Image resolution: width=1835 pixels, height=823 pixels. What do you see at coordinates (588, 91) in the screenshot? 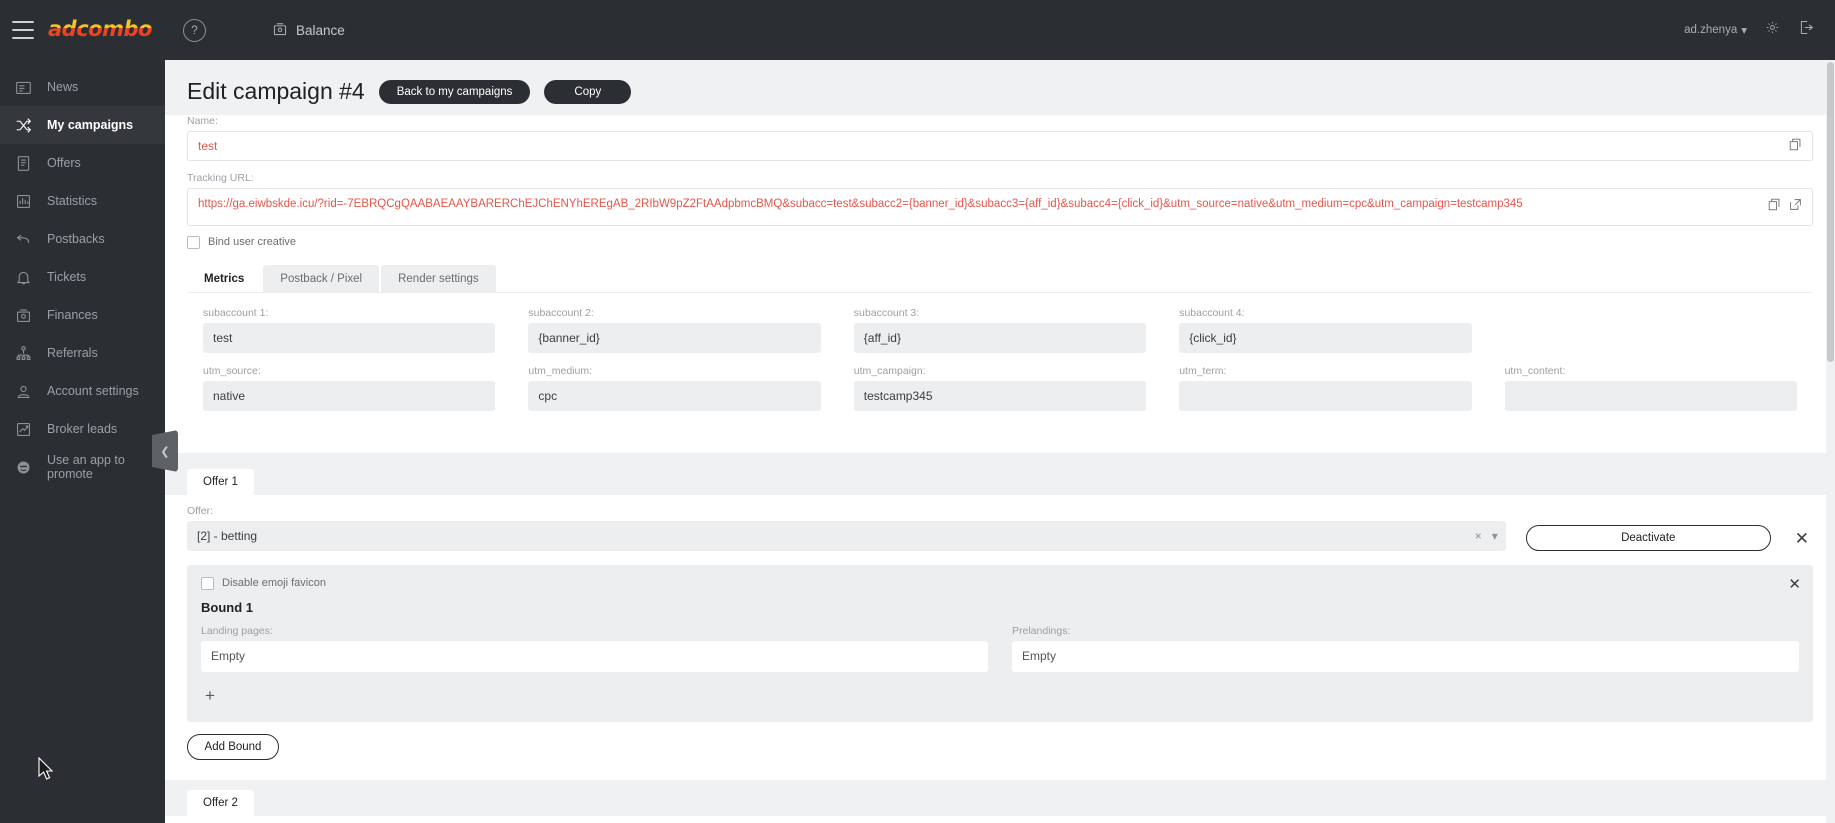
I see `copy-campaign-button: Copy` at bounding box center [588, 91].